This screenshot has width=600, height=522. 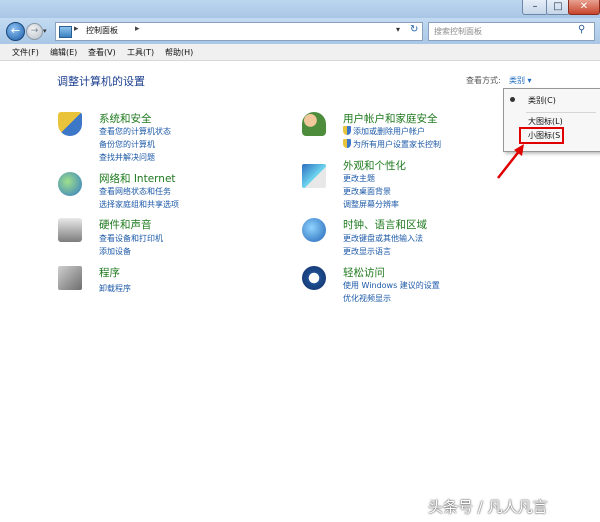 What do you see at coordinates (385, 224) in the screenshot?
I see `category-title-clock-language: 时钟、语言和区域` at bounding box center [385, 224].